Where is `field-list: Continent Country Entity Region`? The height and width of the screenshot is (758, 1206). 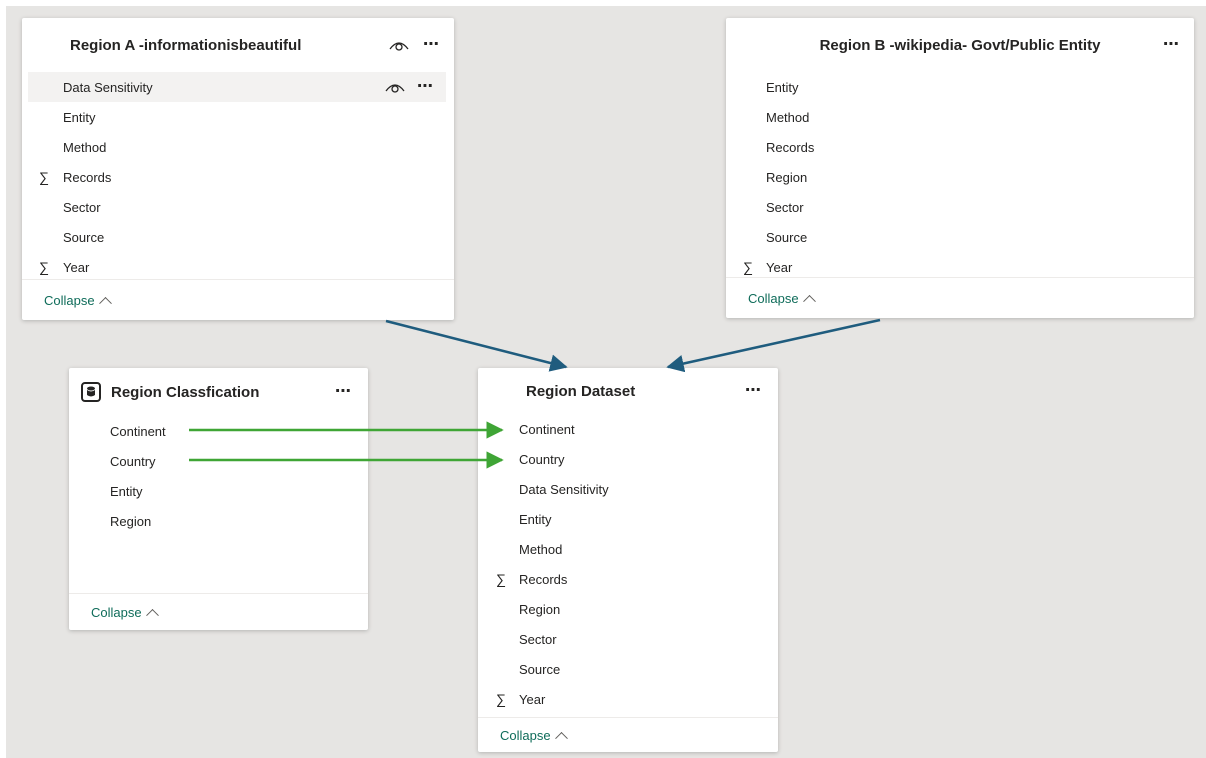 field-list: Continent Country Entity Region is located at coordinates (218, 476).